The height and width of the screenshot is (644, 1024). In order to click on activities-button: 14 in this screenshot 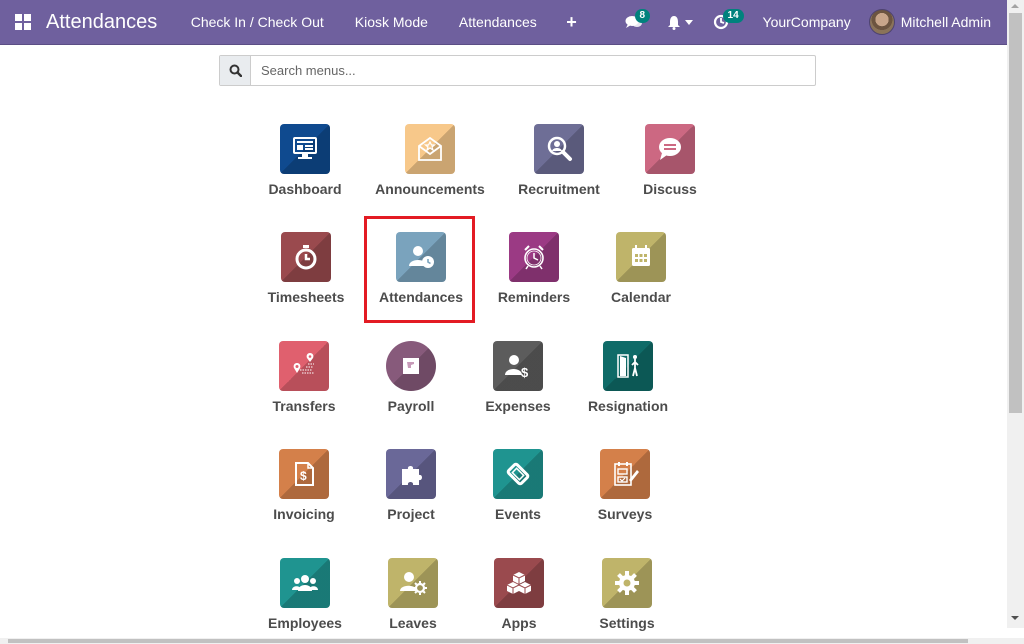, I will do `click(723, 22)`.